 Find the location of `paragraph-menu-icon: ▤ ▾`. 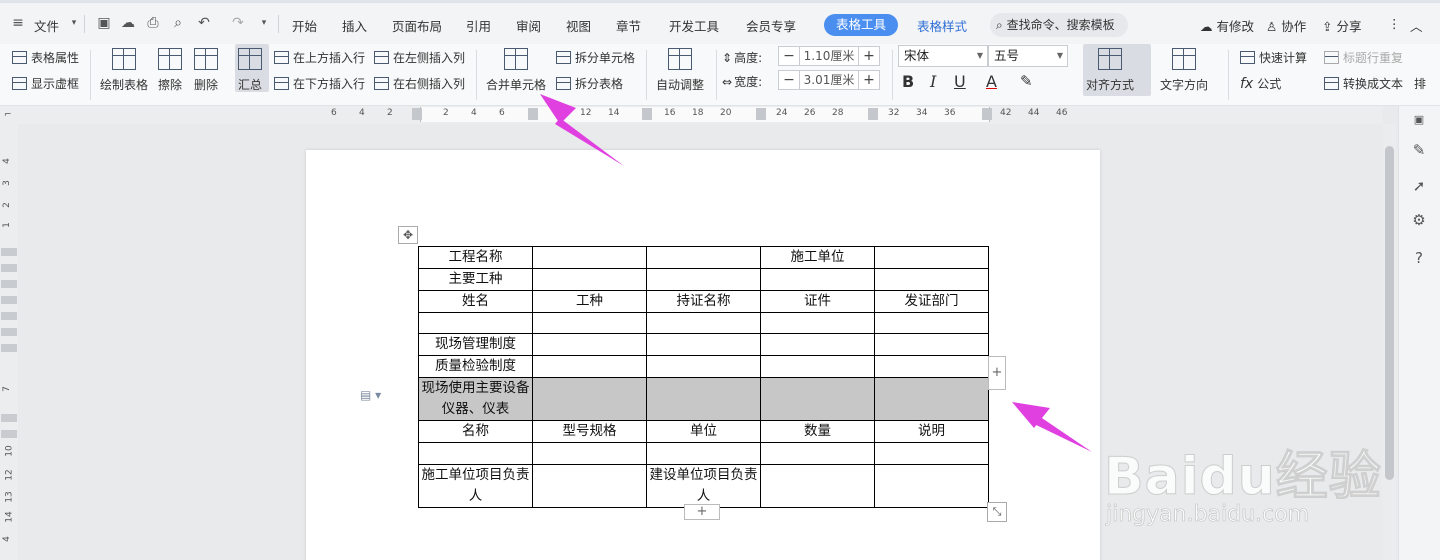

paragraph-menu-icon: ▤ ▾ is located at coordinates (370, 395).